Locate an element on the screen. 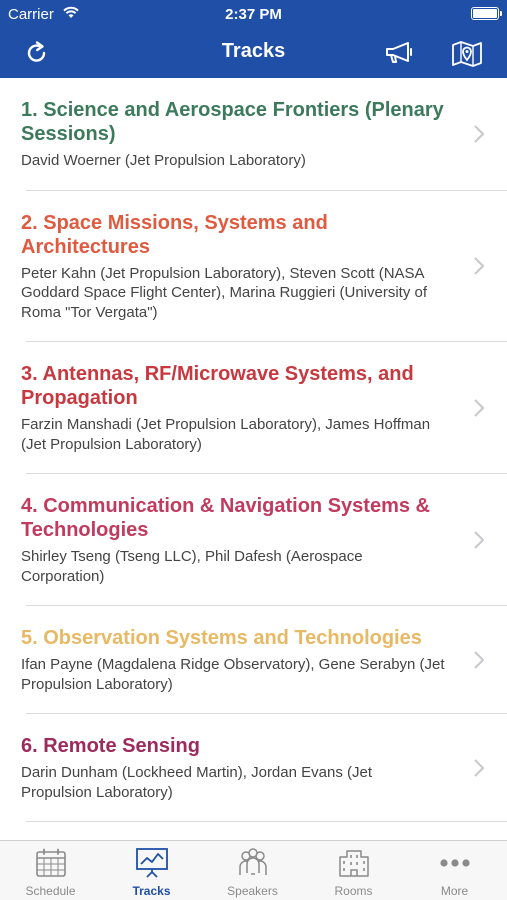 This screenshot has height=900, width=507. building-icon is located at coordinates (354, 863).